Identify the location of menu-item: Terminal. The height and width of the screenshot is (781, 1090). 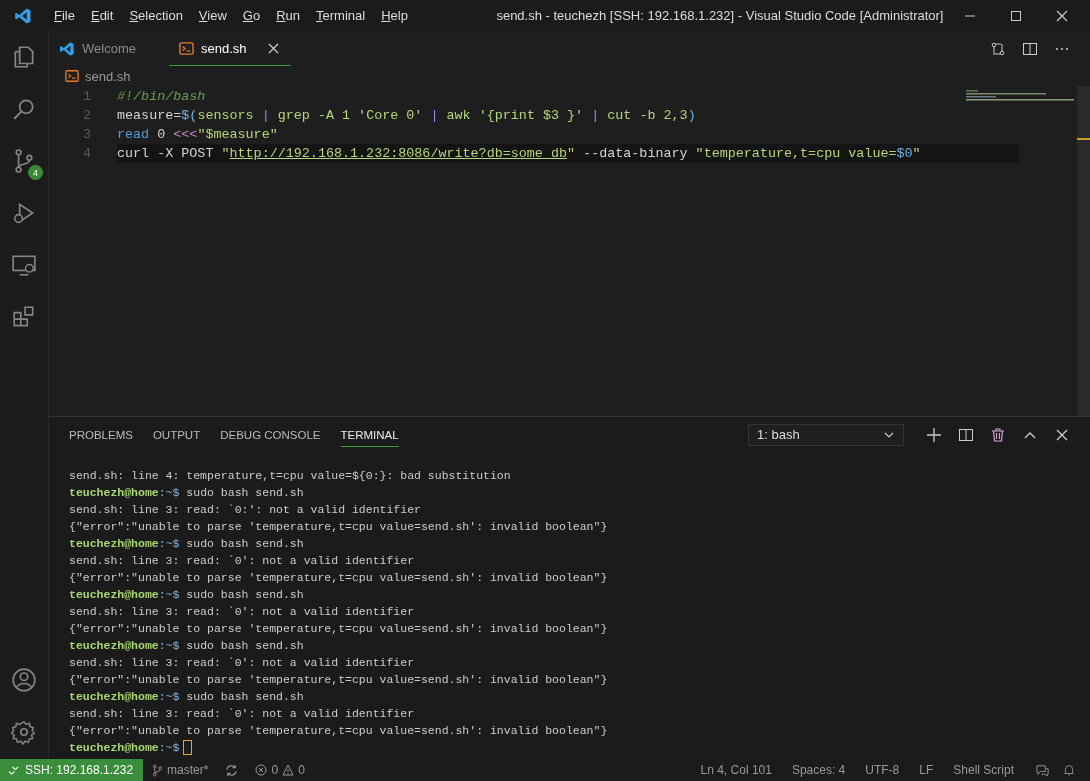
(341, 15).